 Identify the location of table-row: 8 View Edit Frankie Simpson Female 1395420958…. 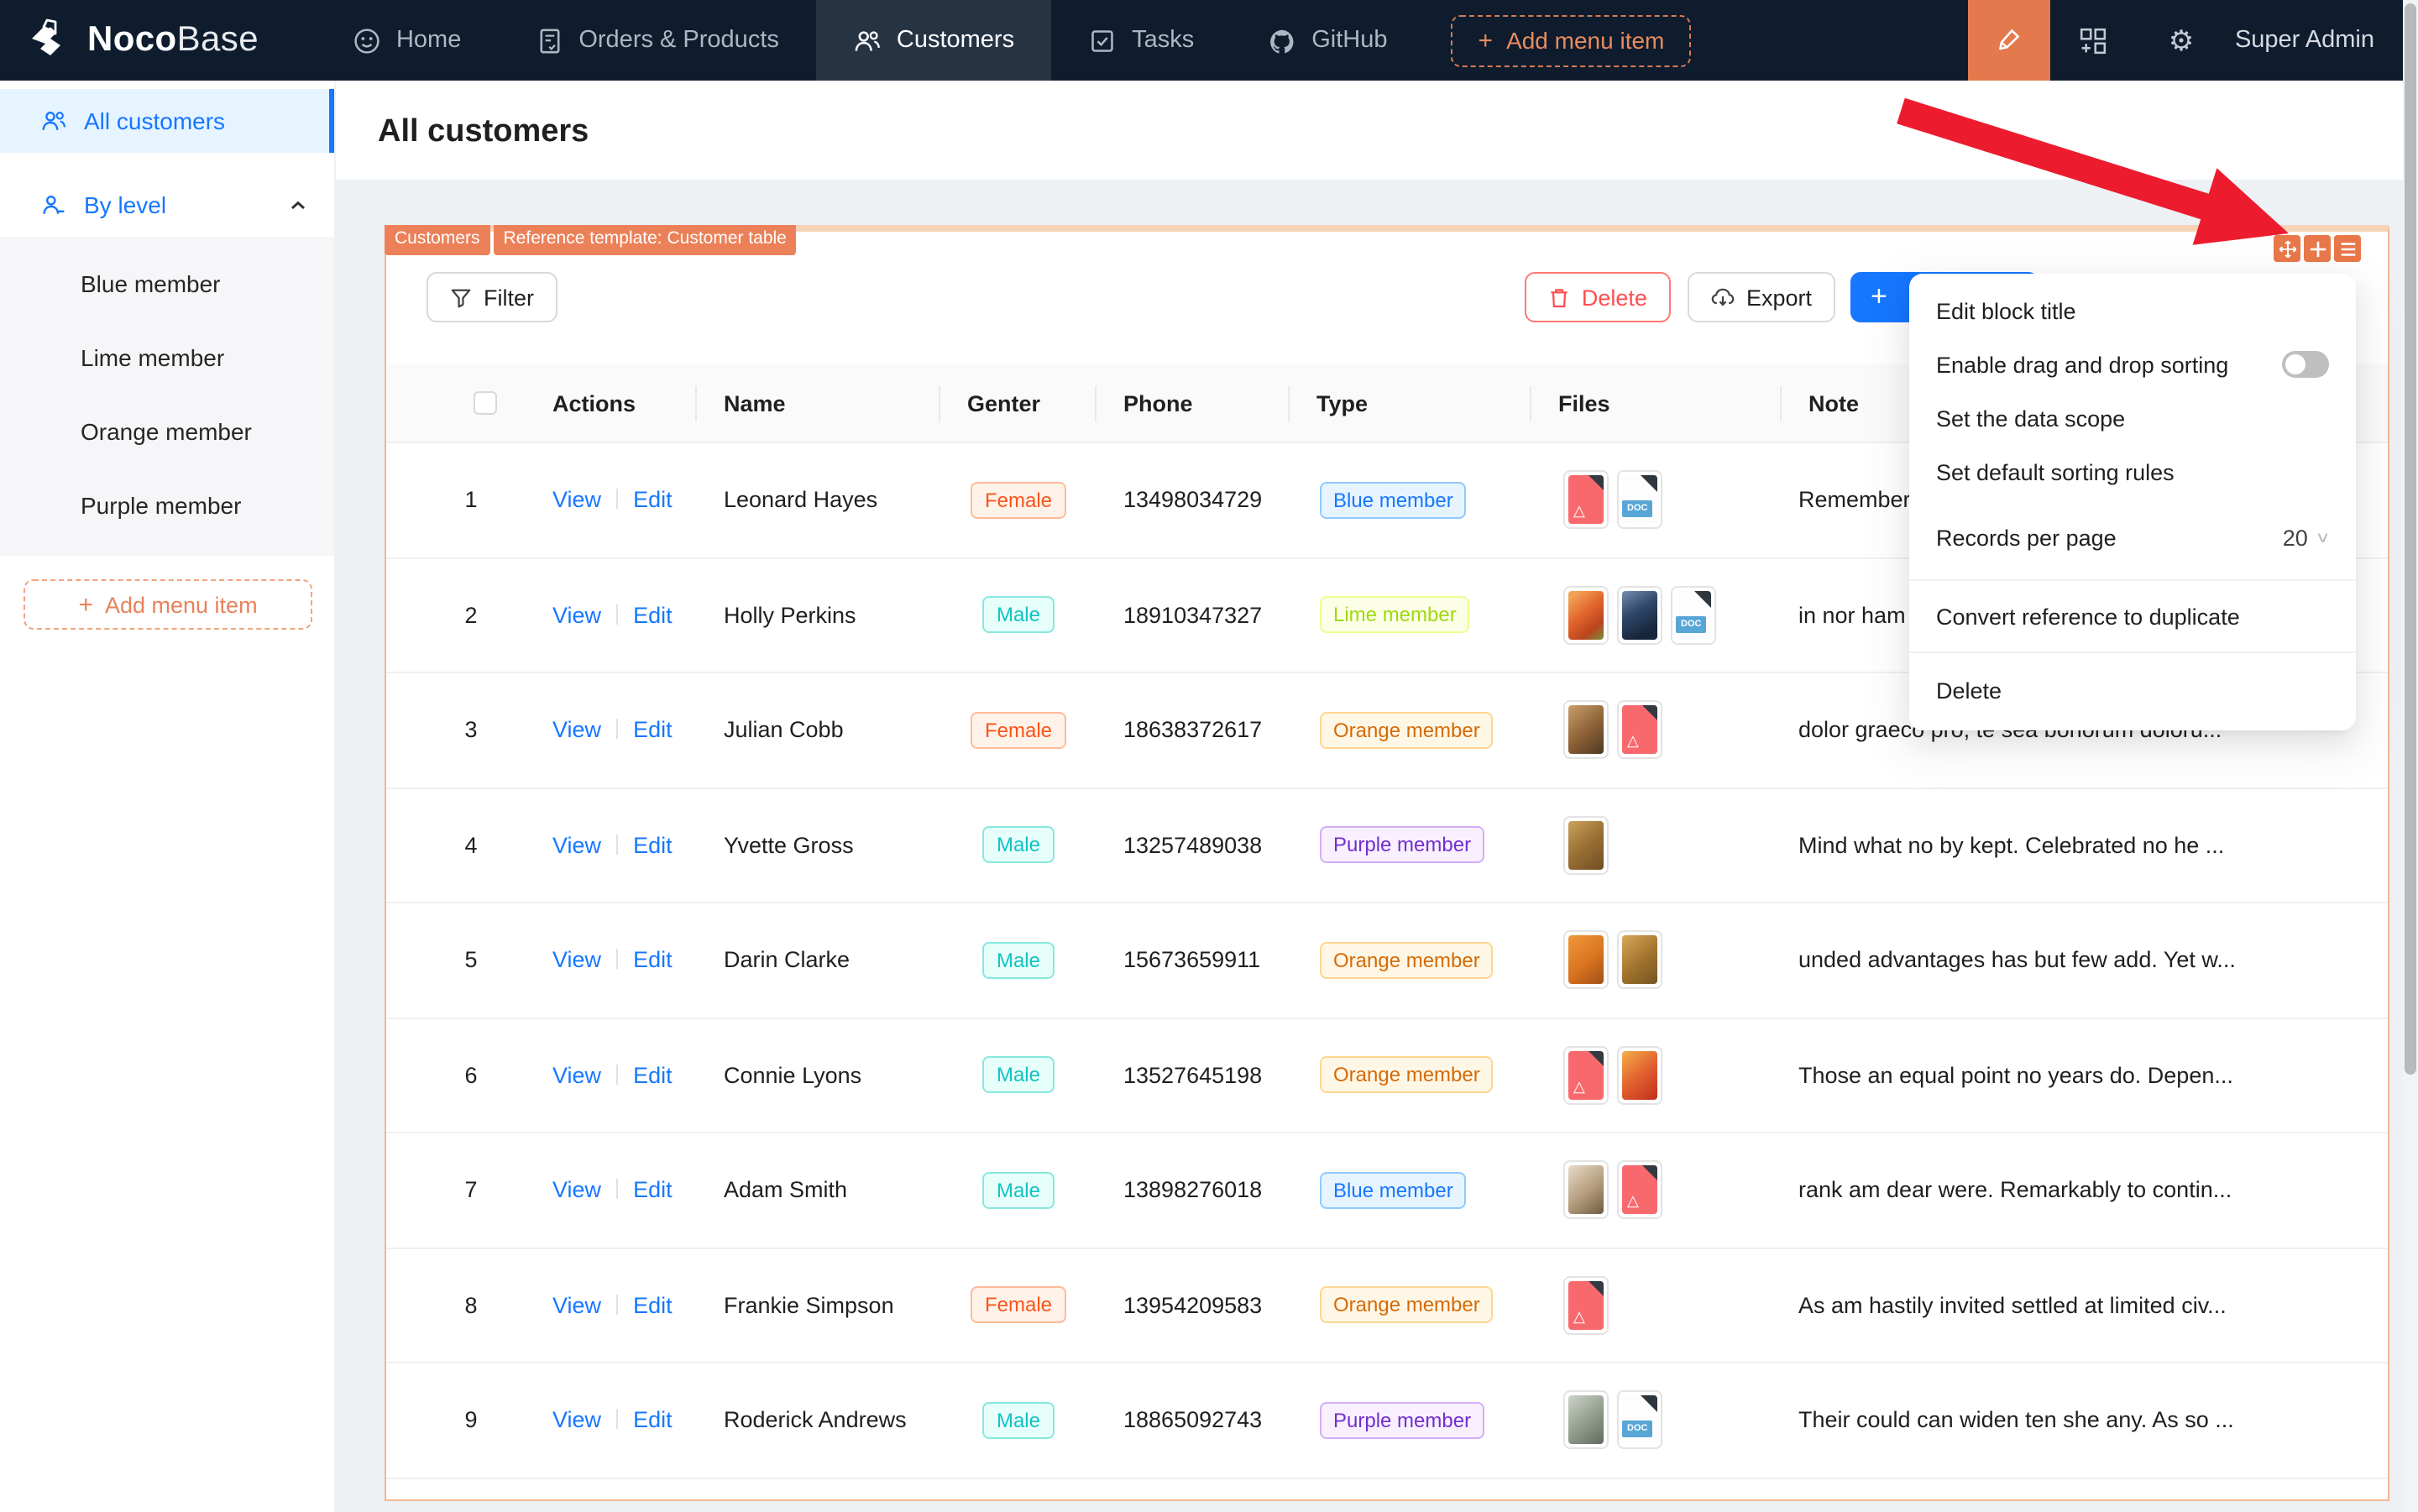
(1387, 1305).